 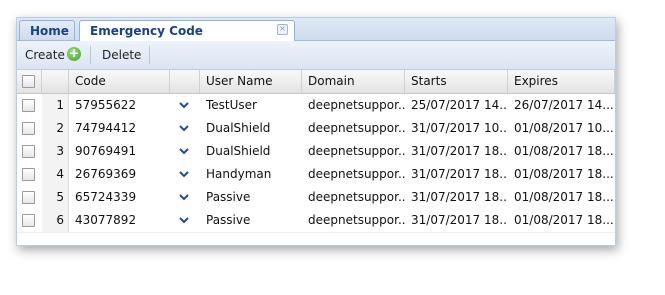 I want to click on code-cell: 43077892, so click(x=106, y=220).